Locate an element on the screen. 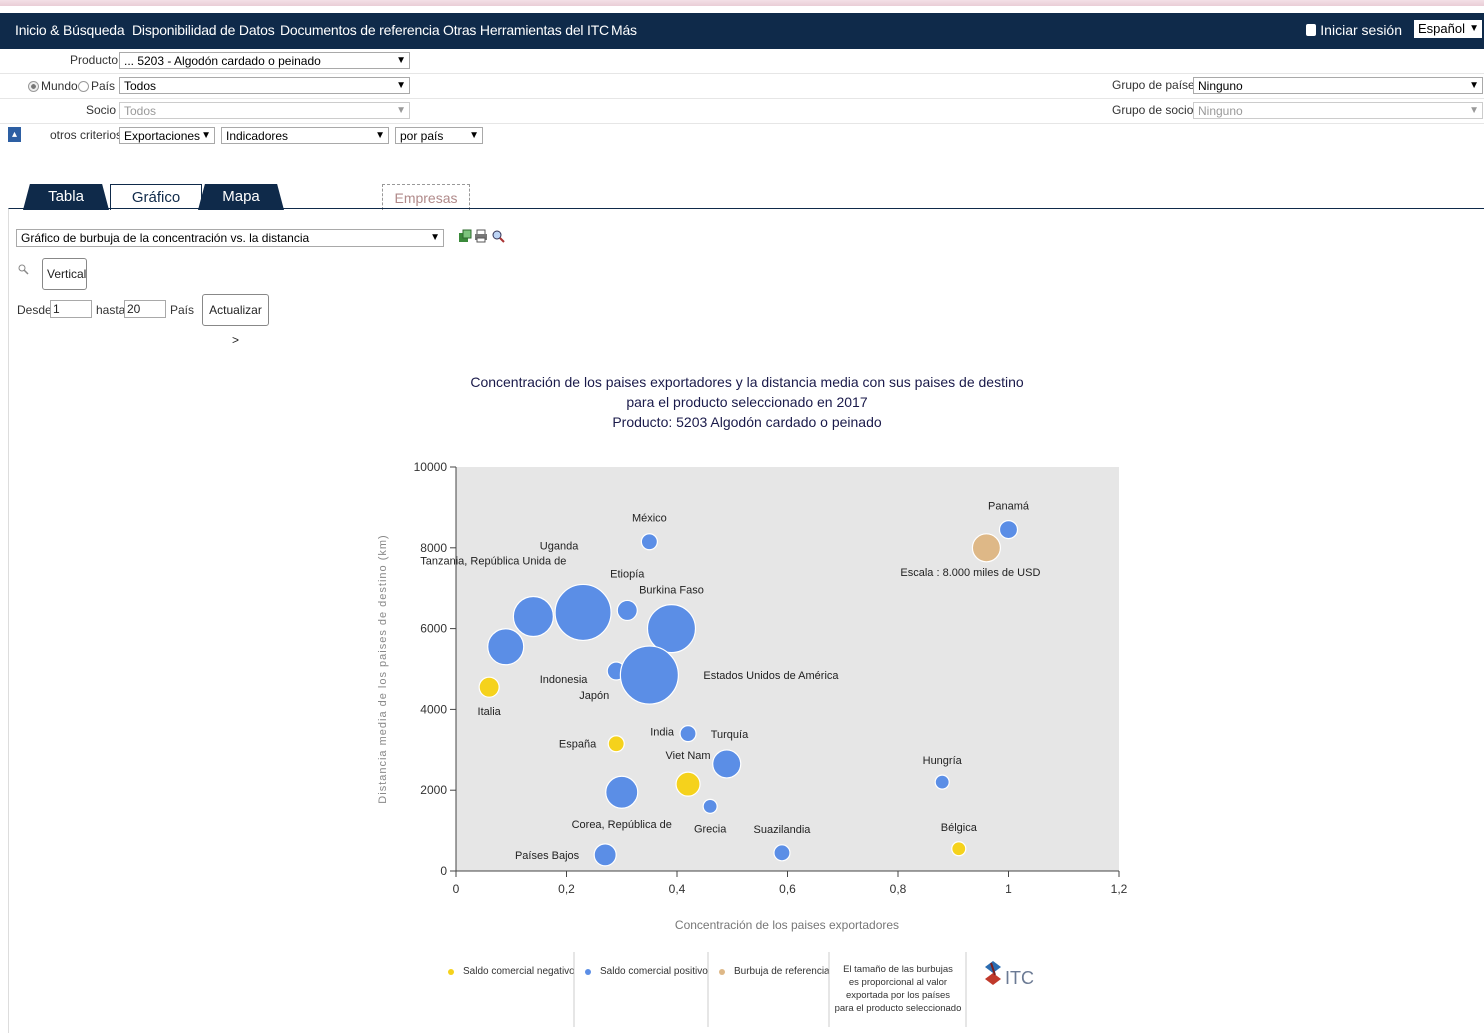 The image size is (1484, 1035). nav-mas: Más is located at coordinates (624, 30).